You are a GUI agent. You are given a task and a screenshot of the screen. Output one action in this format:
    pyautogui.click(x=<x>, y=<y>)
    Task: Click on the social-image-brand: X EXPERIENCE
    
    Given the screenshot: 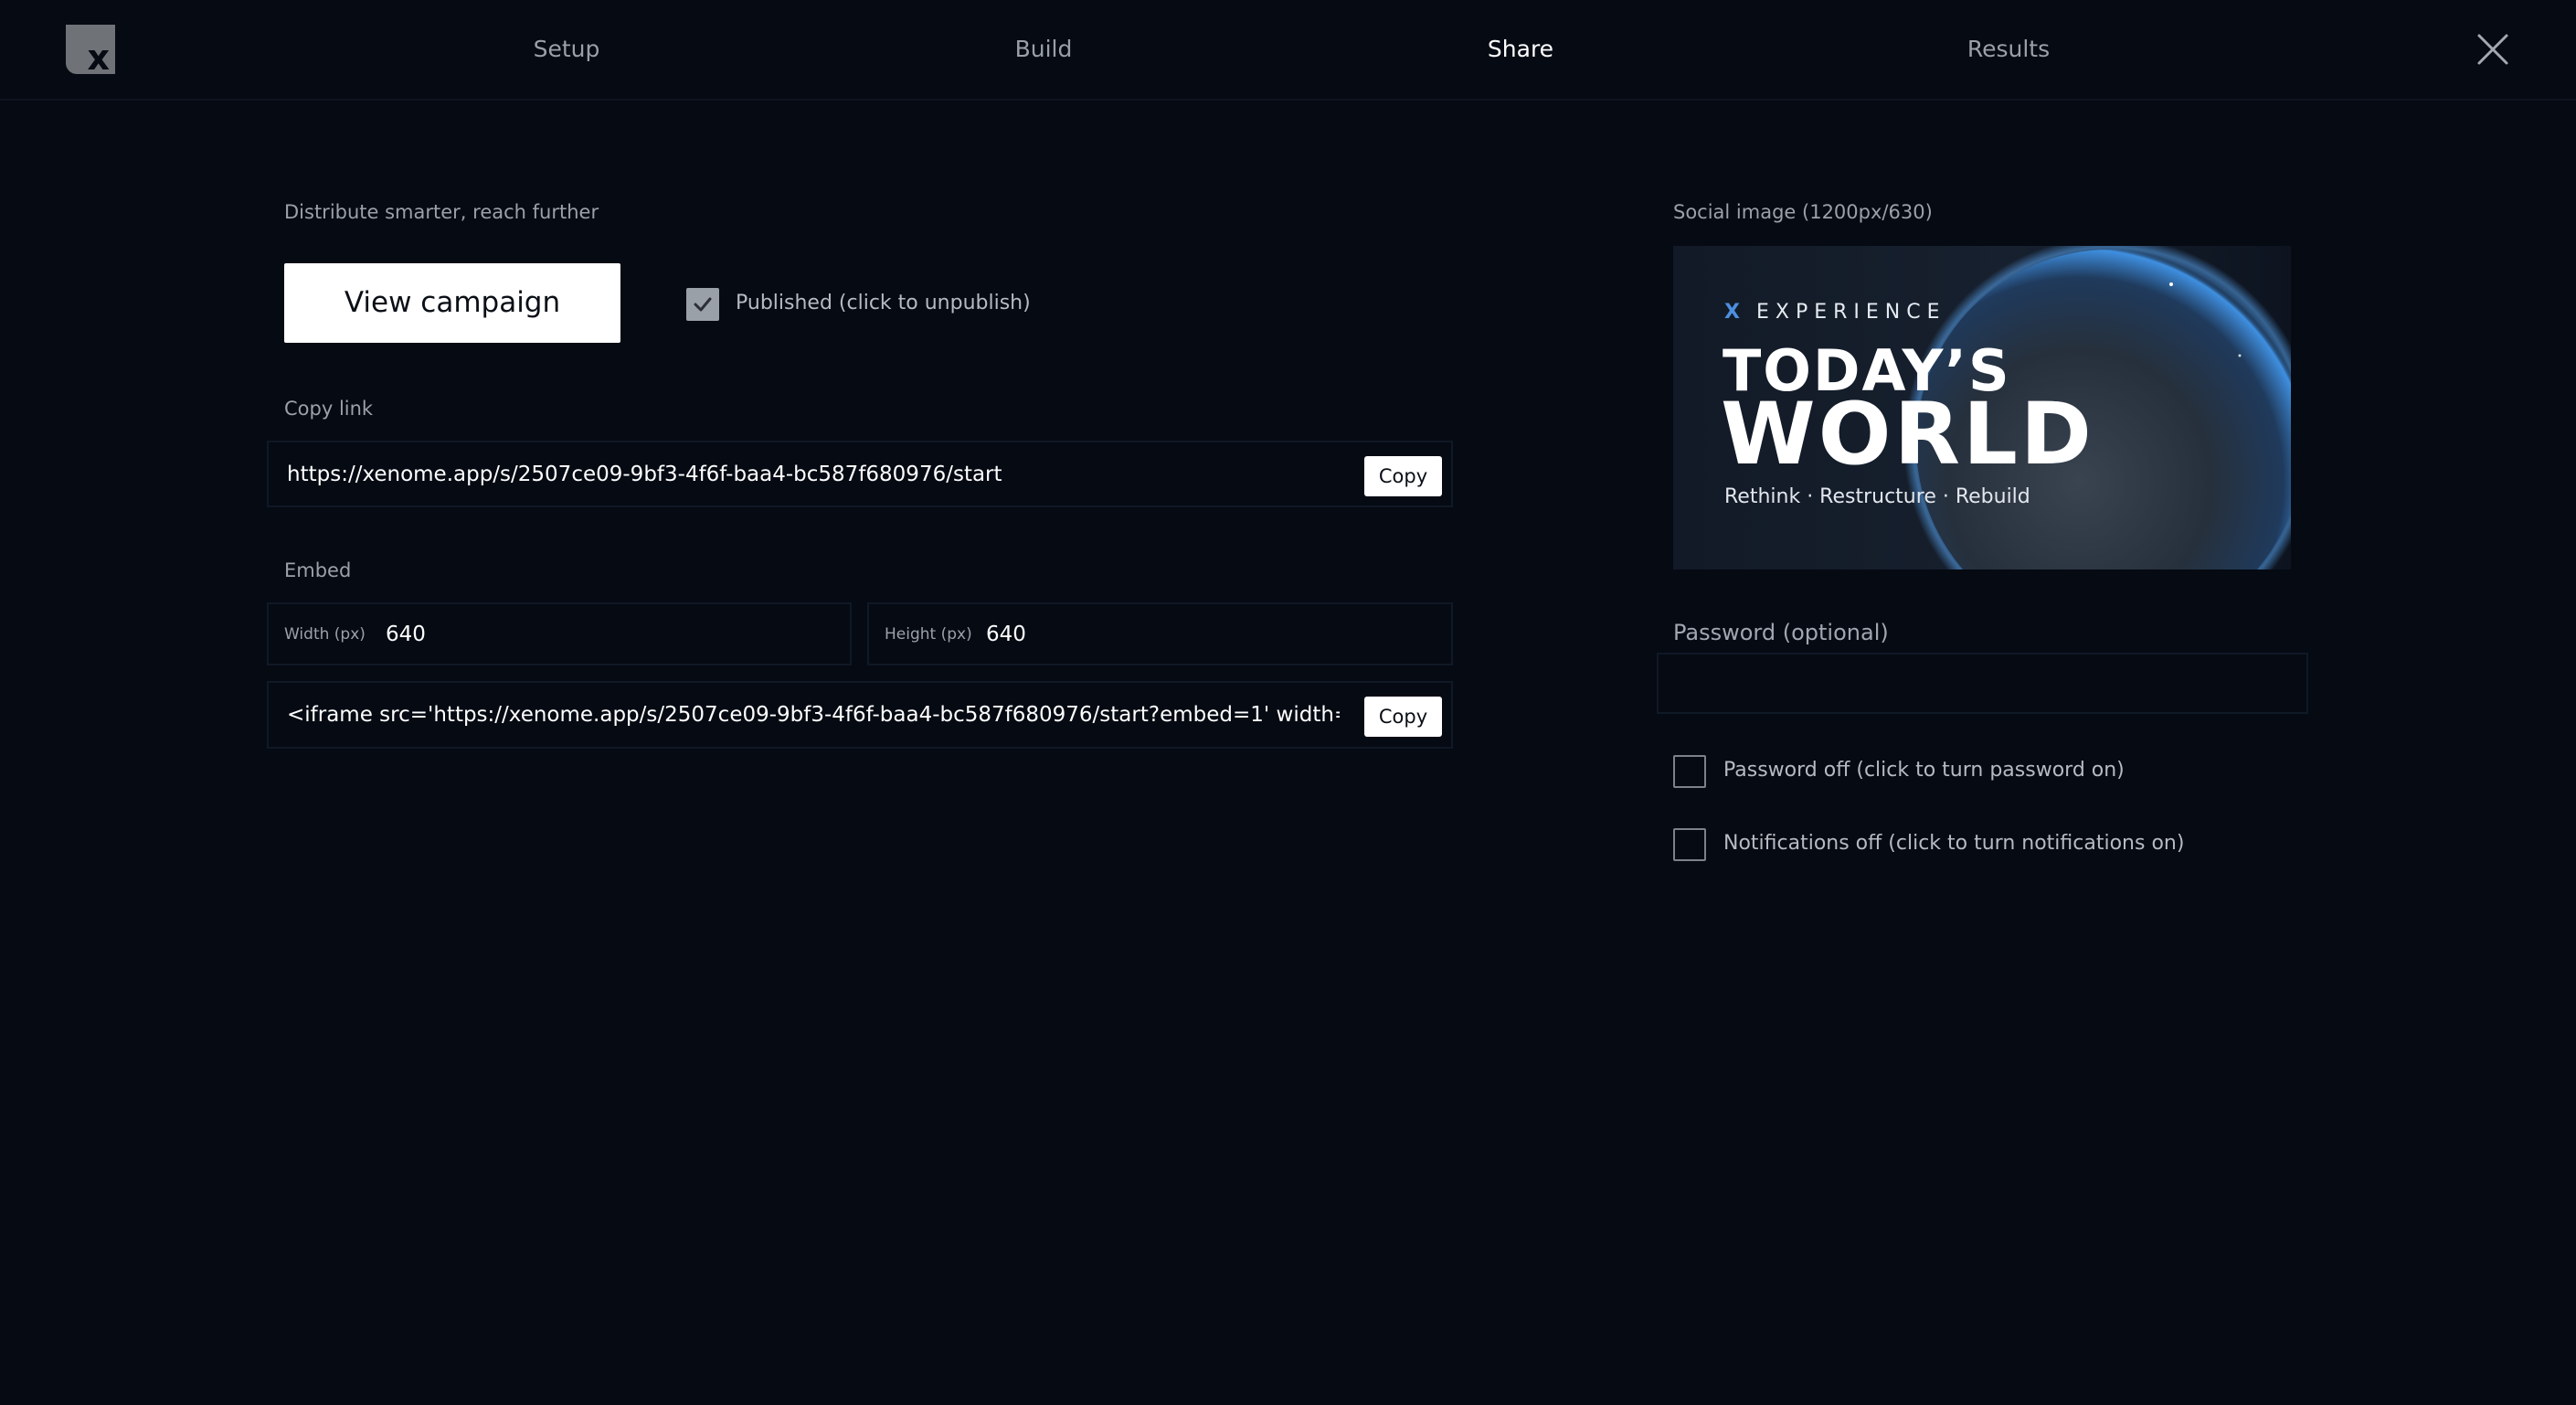 What is the action you would take?
    pyautogui.click(x=1835, y=312)
    